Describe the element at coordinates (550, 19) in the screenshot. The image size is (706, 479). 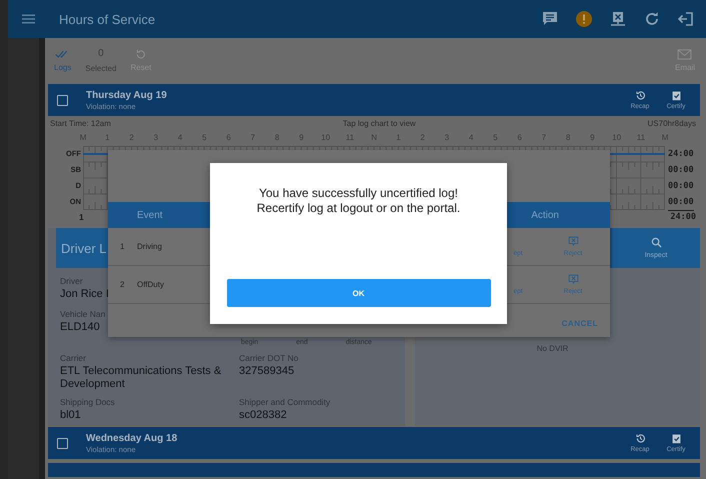
I see `message-icon` at that location.